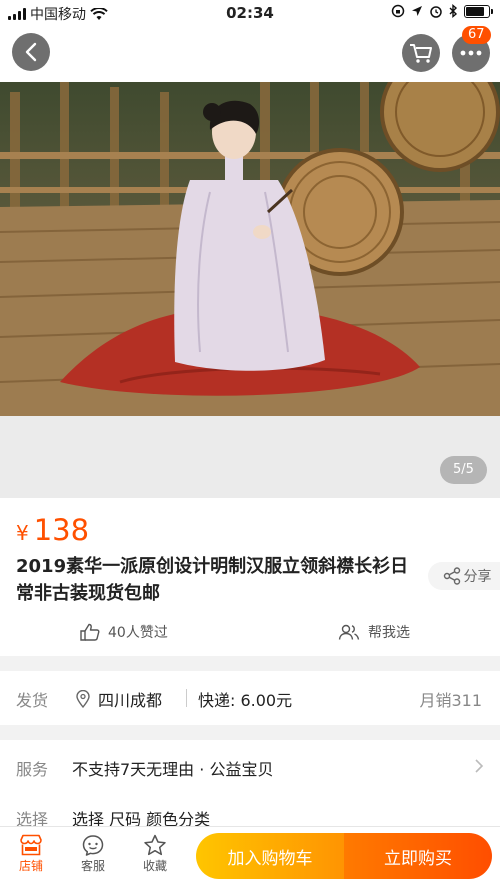  Describe the element at coordinates (450, 700) in the screenshot. I see `monthly-sales: 月销311` at that location.